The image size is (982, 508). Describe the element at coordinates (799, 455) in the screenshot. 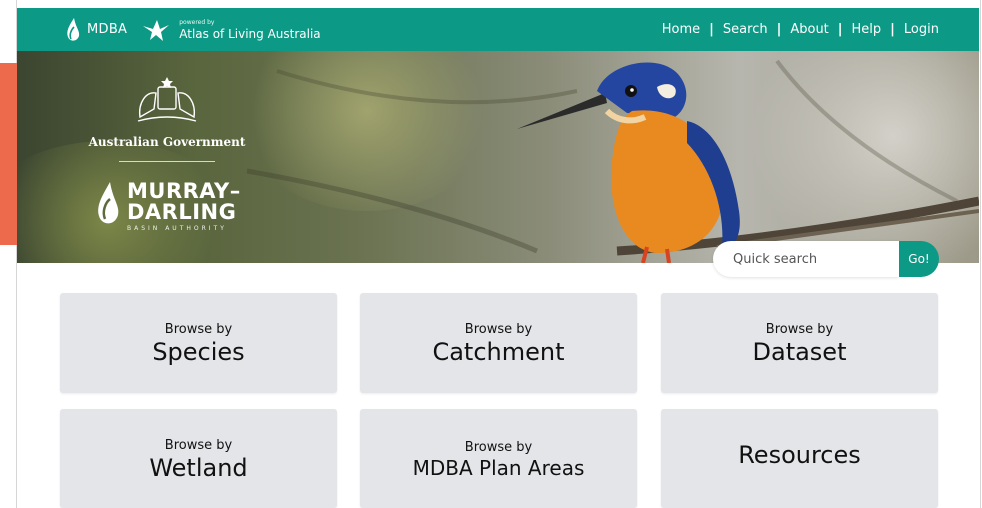

I see `tile-title: Resources` at that location.